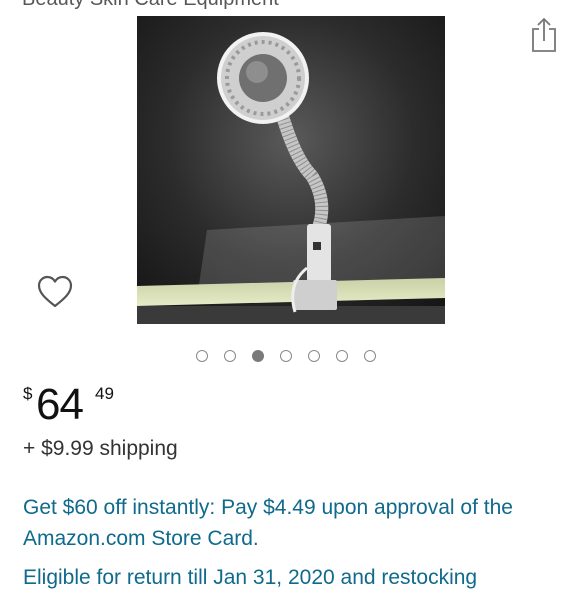 The image size is (580, 590). Describe the element at coordinates (150, 5) in the screenshot. I see `product-subtitle: Beauty Skin Care Equipment` at that location.